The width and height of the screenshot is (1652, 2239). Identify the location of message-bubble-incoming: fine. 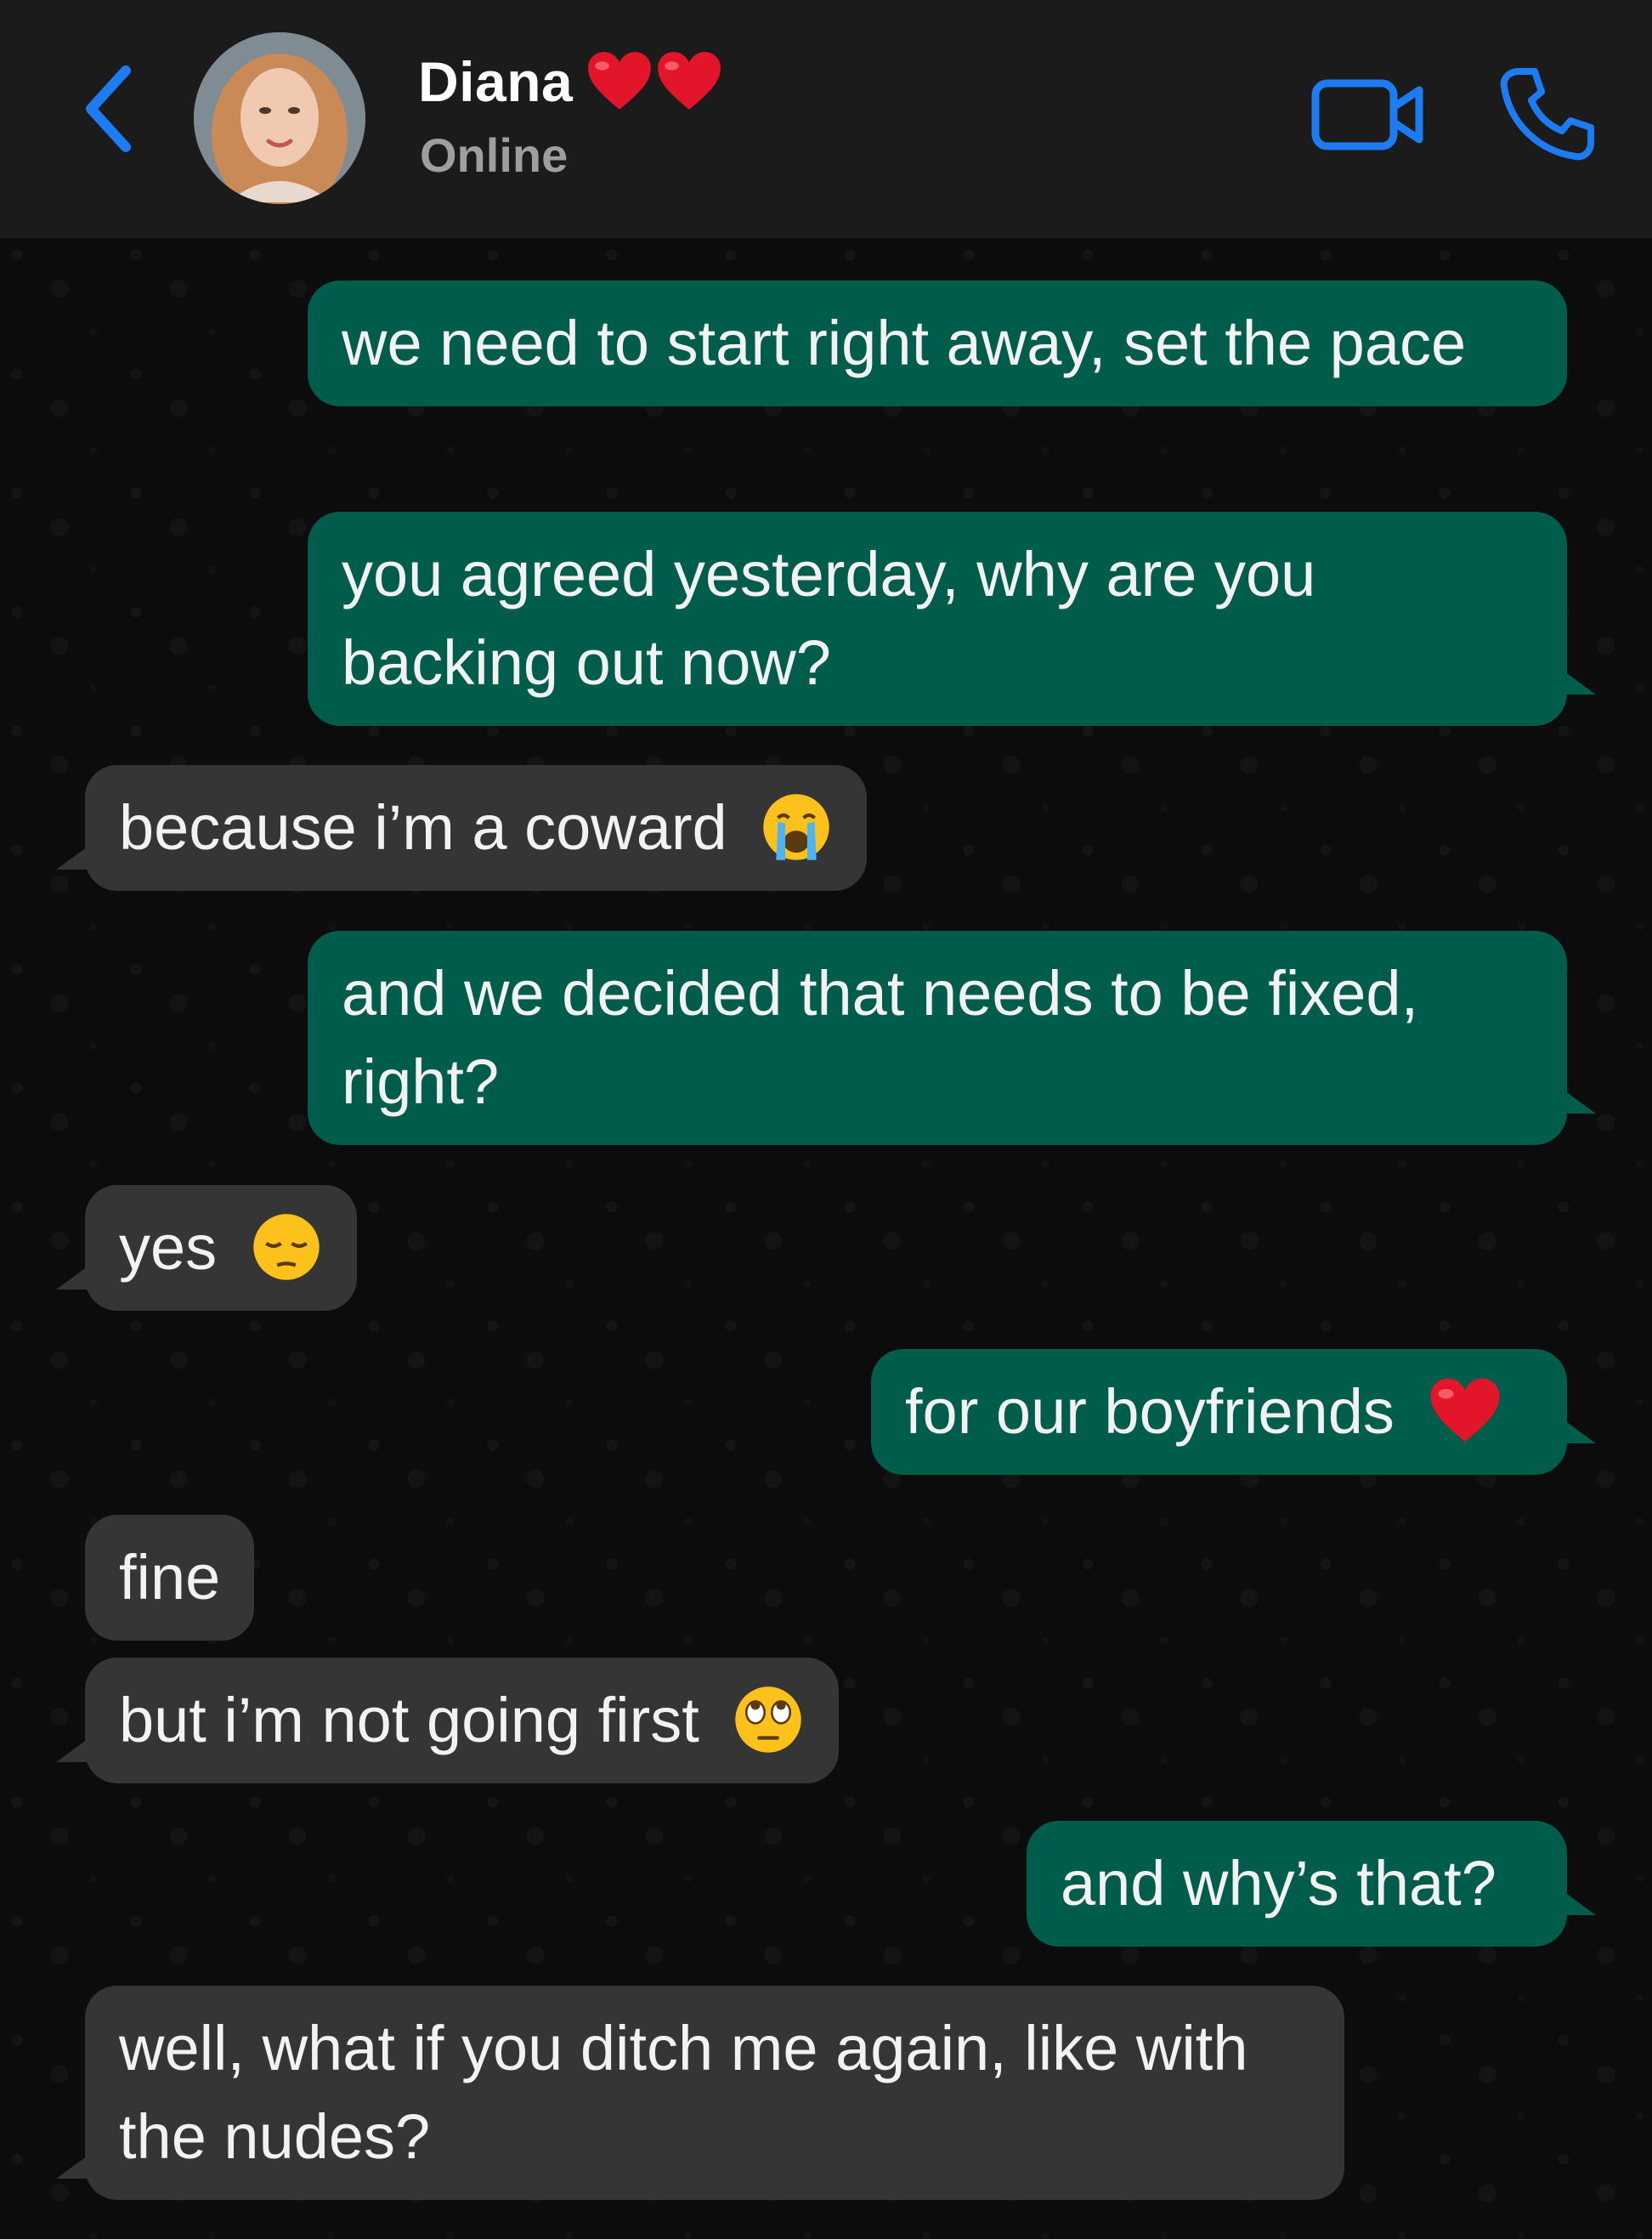
(170, 1578).